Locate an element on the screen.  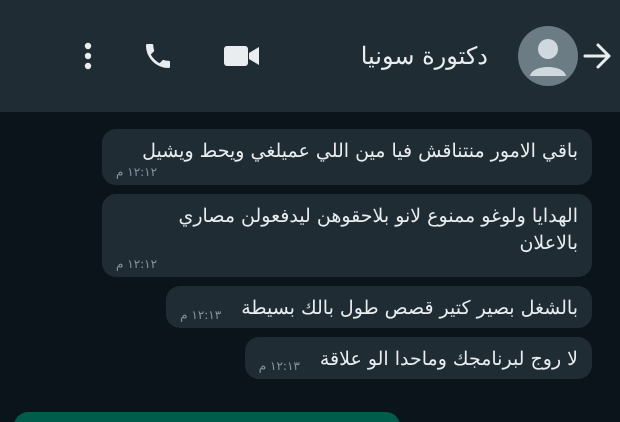
avatar-icon is located at coordinates (548, 56).